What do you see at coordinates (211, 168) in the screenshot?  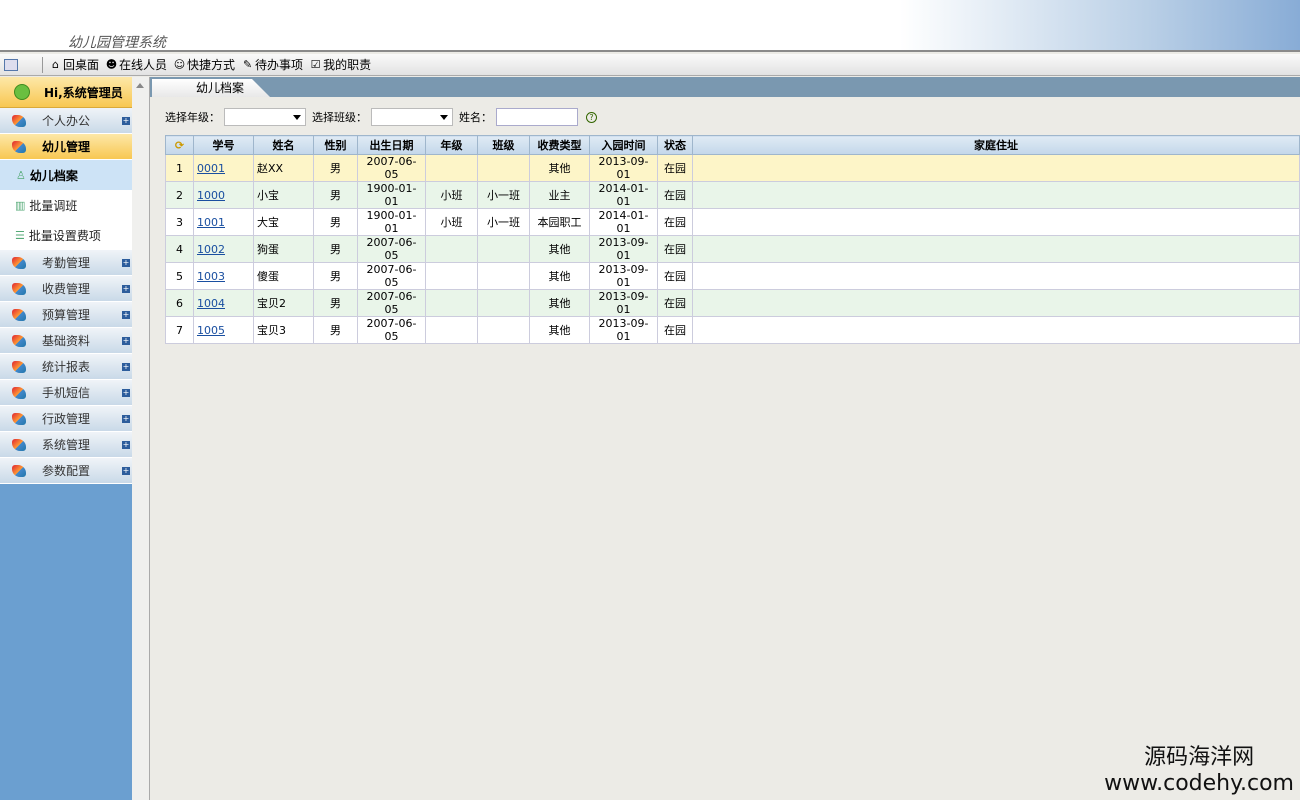 I see `student-id-link: 0001` at bounding box center [211, 168].